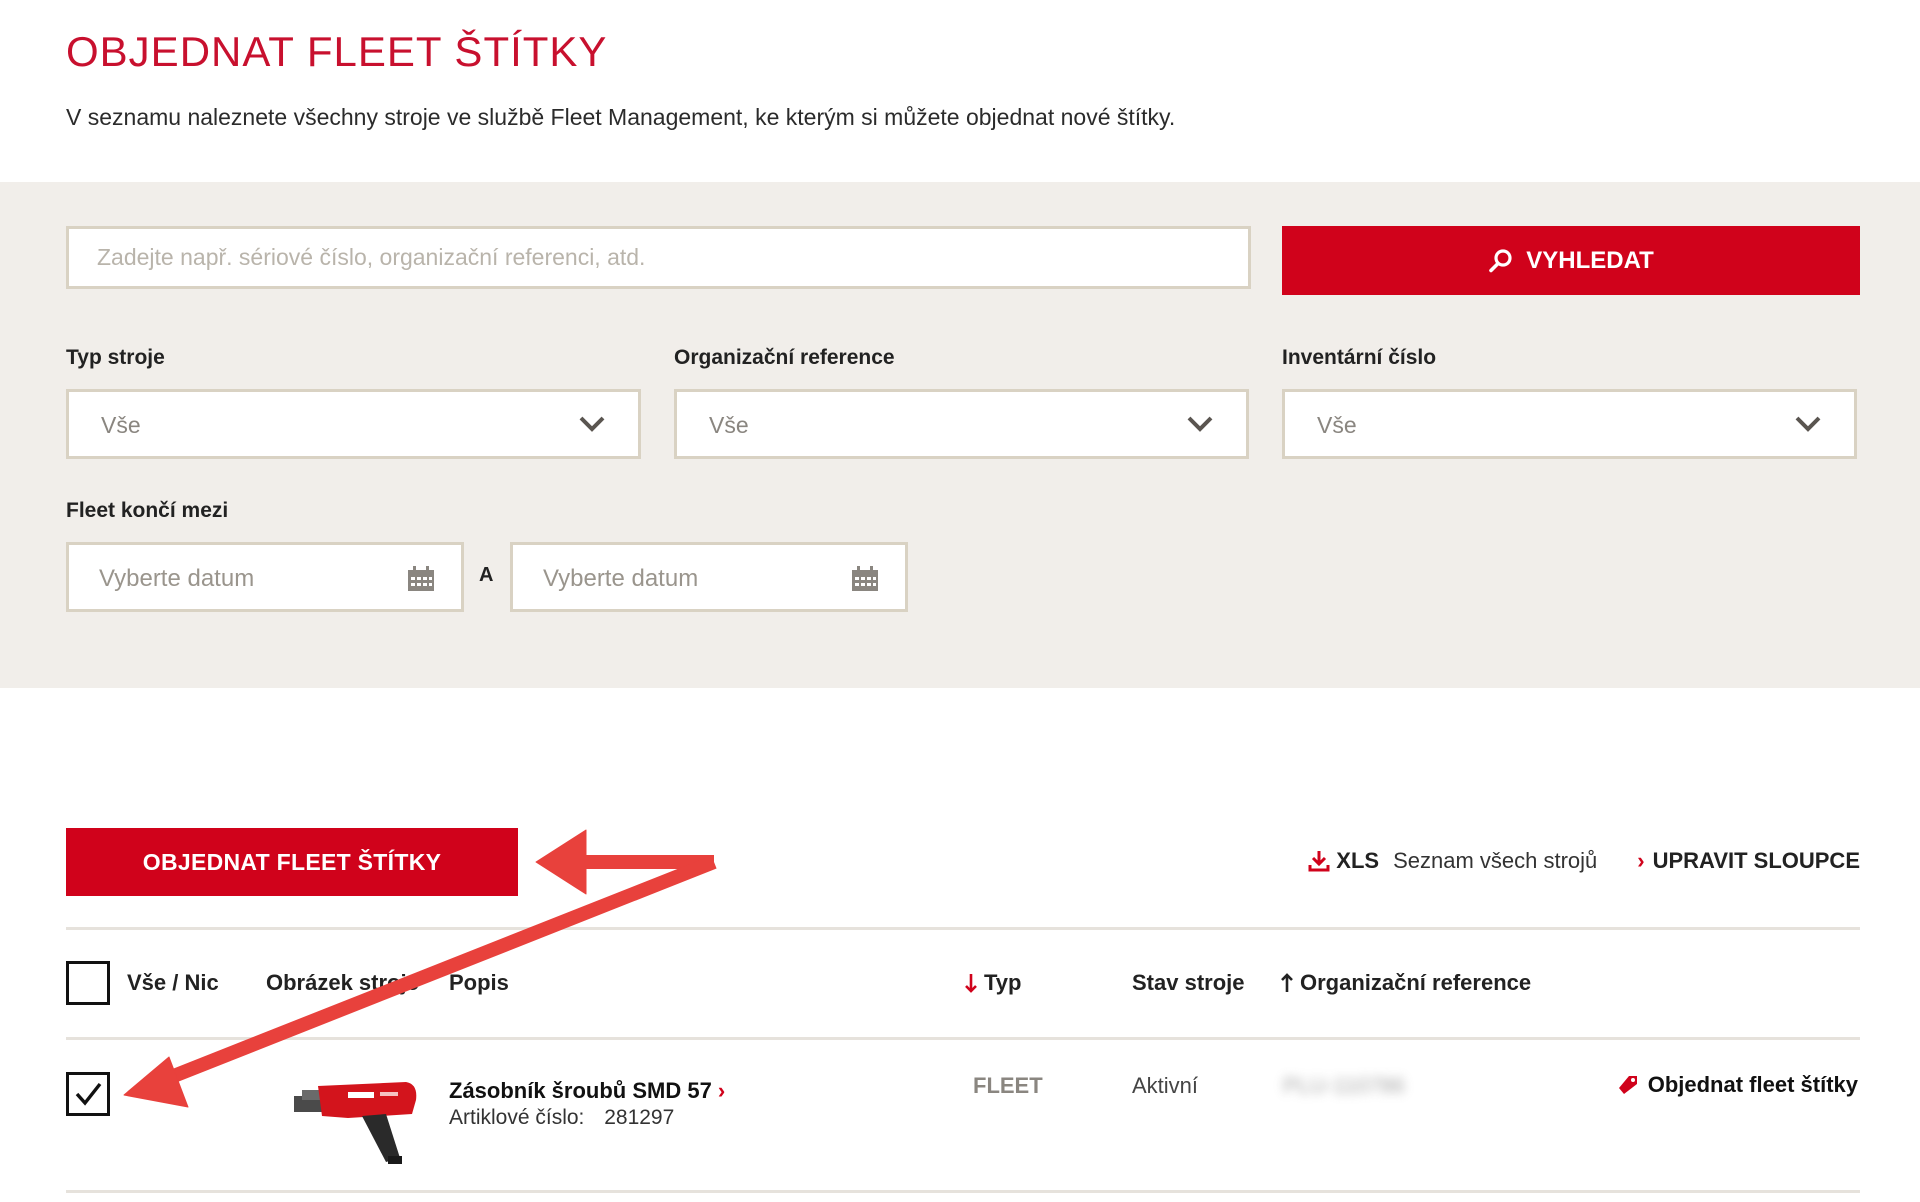 The height and width of the screenshot is (1202, 1920). I want to click on download-icon, so click(1319, 861).